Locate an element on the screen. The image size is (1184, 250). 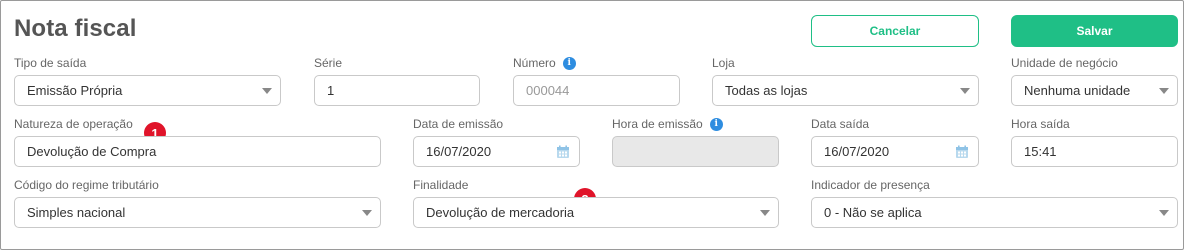
hora-emissao-label-text: Hora de emissão is located at coordinates (657, 124).